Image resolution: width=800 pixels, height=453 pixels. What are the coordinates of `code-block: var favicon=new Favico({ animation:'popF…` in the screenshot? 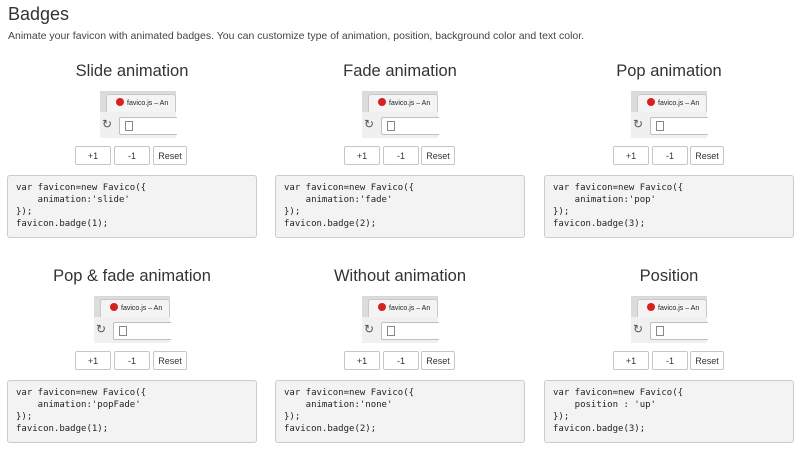 It's located at (132, 411).